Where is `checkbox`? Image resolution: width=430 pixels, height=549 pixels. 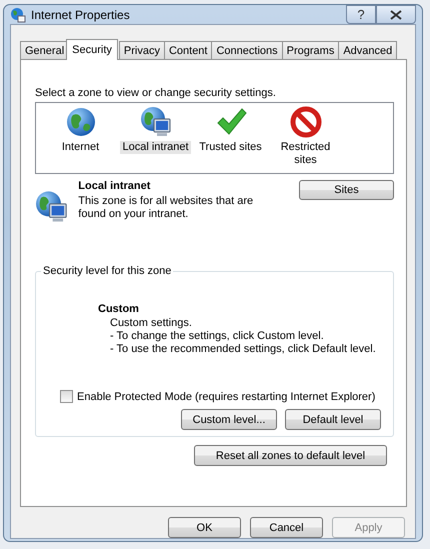 checkbox is located at coordinates (66, 396).